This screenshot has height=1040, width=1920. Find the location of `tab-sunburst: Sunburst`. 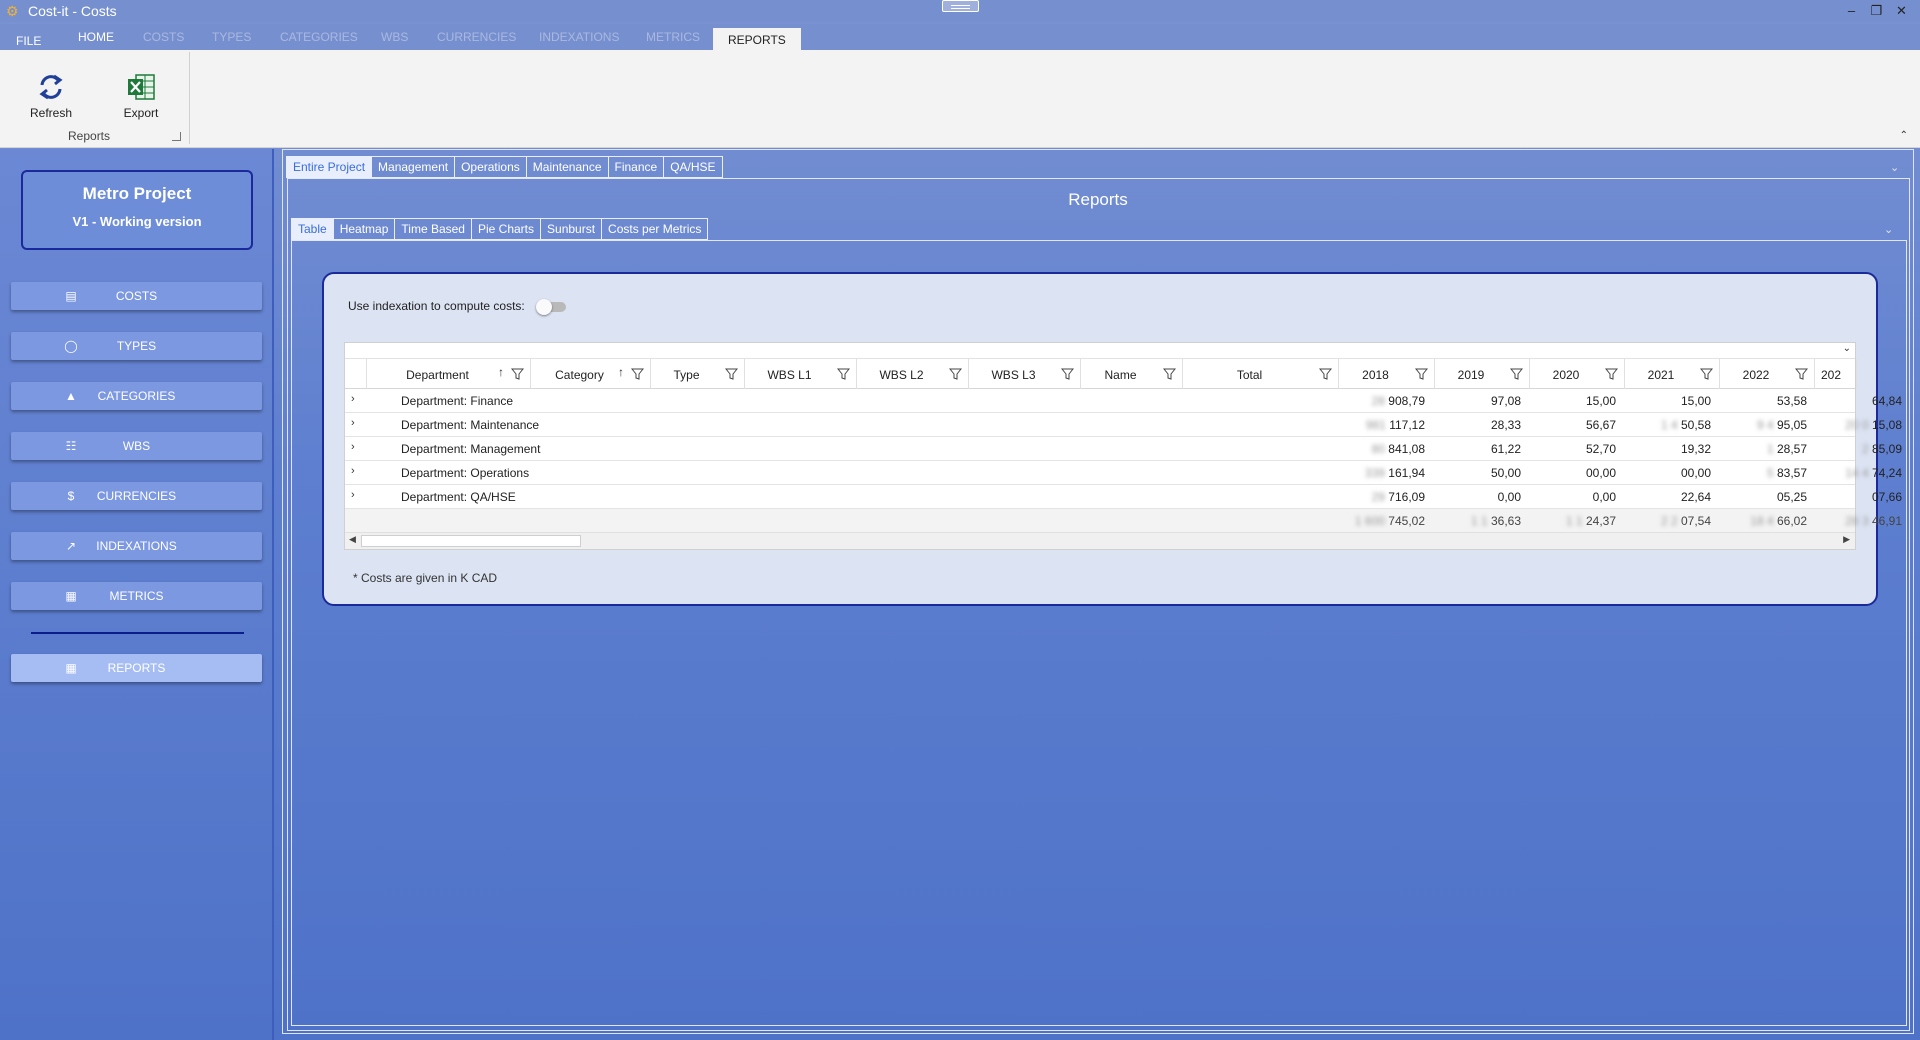

tab-sunburst: Sunburst is located at coordinates (572, 229).